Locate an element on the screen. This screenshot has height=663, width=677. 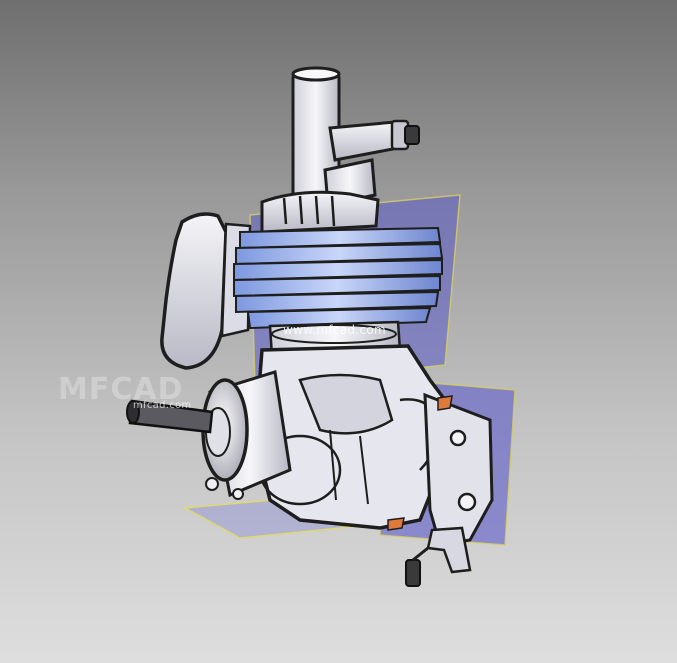
watermark-center-text: www.mfcad.com is located at coordinates (334, 330).